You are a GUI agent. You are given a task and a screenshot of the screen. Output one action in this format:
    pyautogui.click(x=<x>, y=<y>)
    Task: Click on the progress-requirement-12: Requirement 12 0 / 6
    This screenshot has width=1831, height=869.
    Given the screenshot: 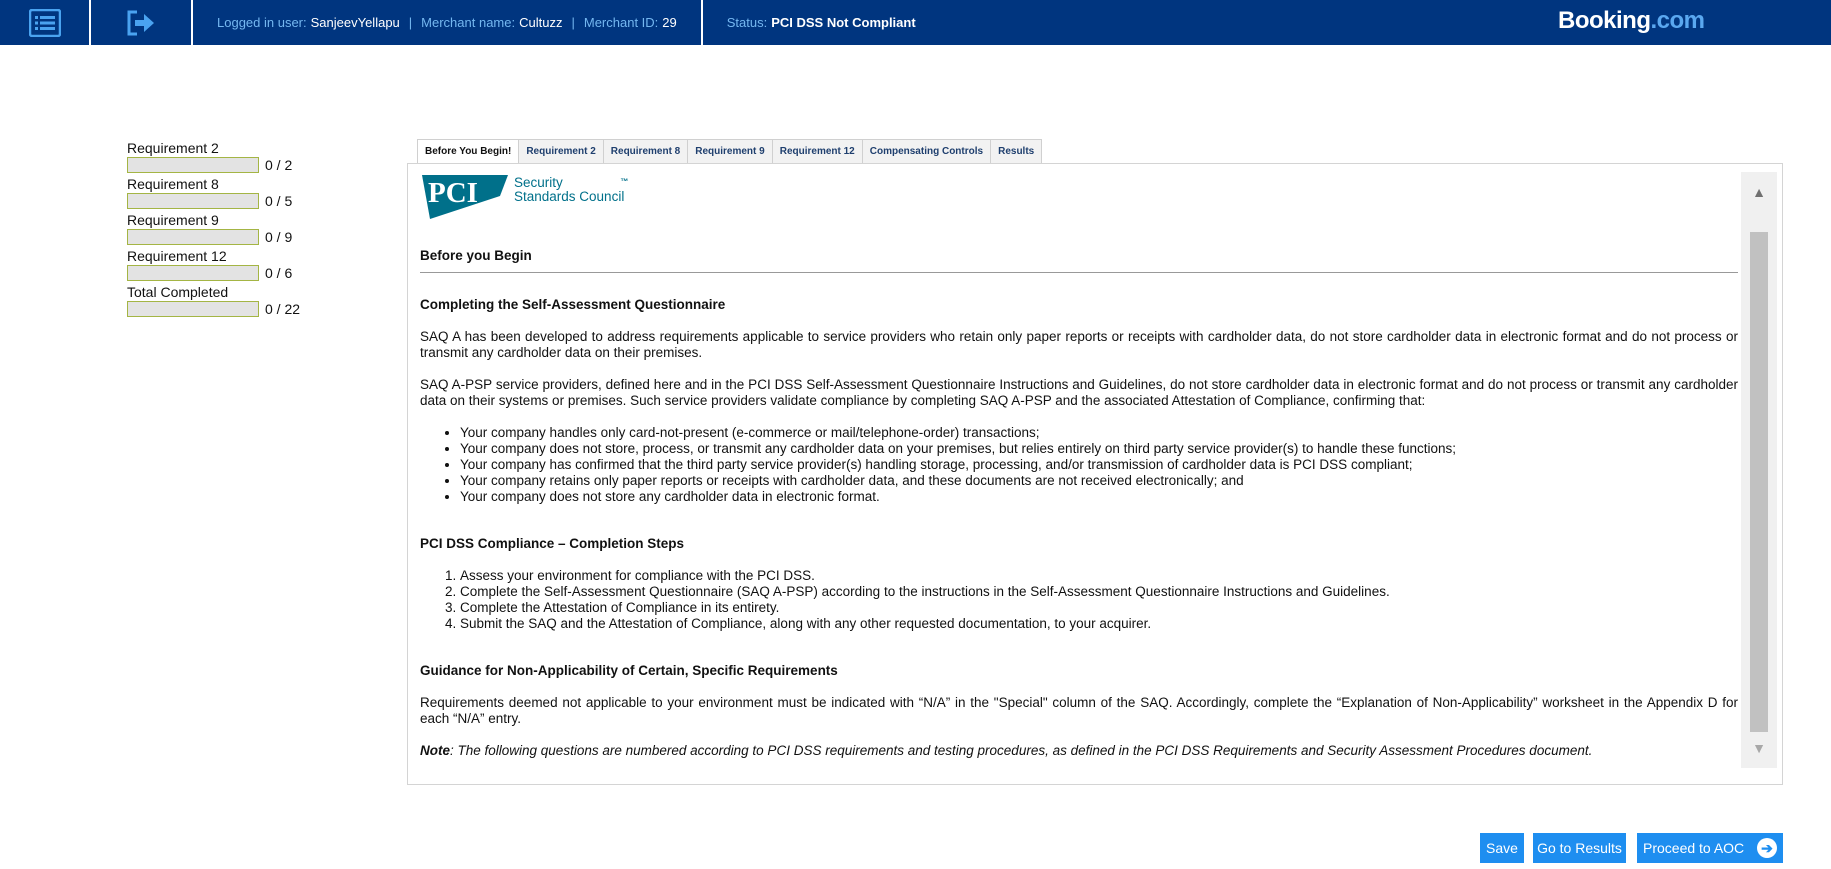 What is the action you would take?
    pyautogui.click(x=227, y=266)
    